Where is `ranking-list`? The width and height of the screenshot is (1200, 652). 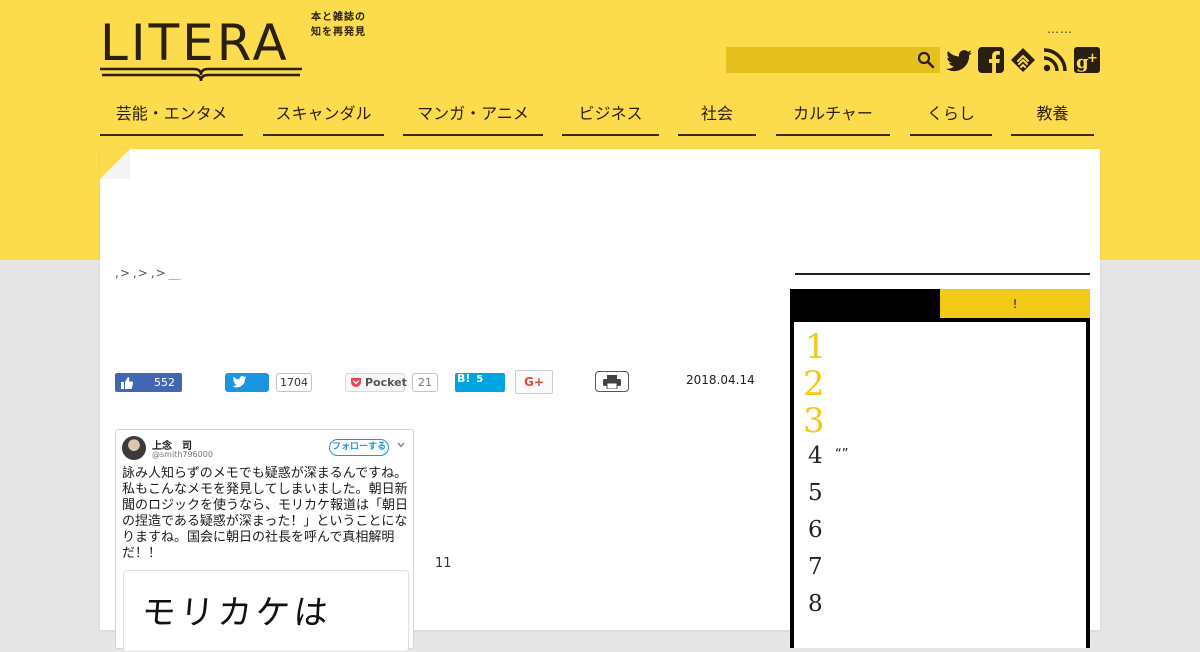
ranking-list is located at coordinates (940, 483).